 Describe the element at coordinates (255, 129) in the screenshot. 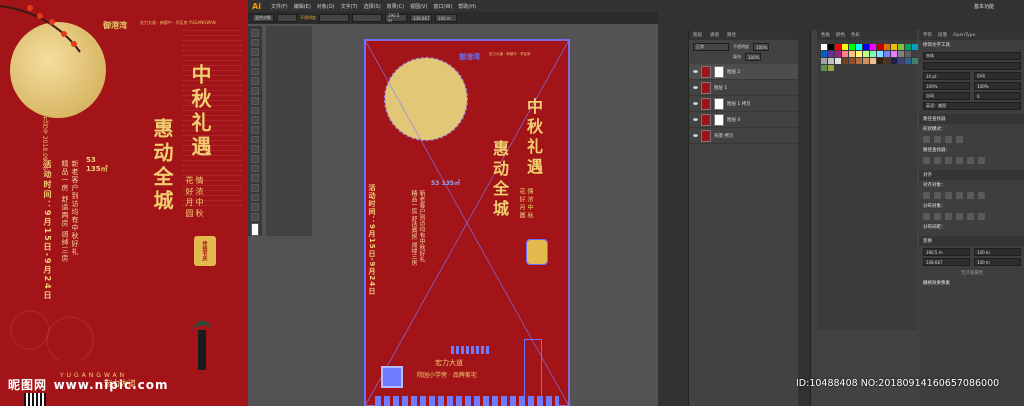

I see `rotate-tool-icon` at that location.